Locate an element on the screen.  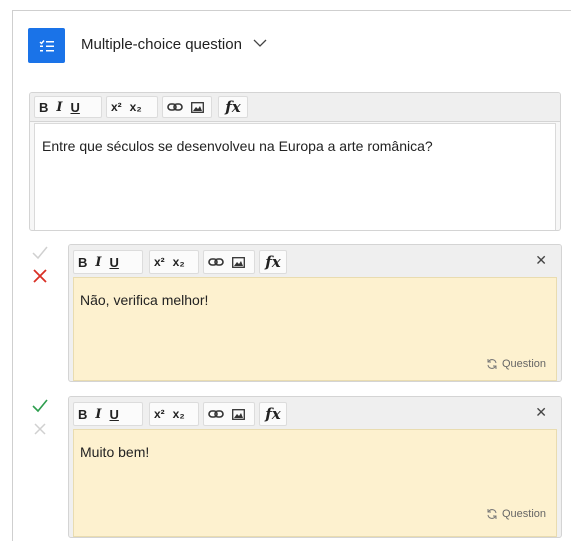
chevron-down-icon is located at coordinates (260, 43).